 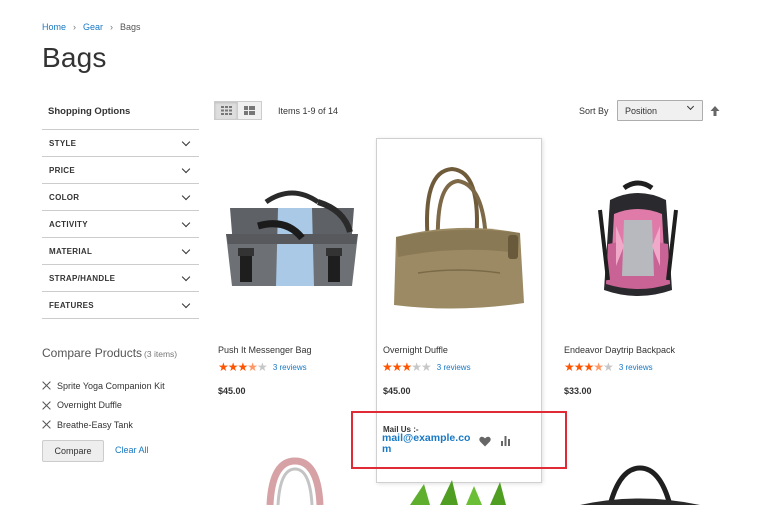 I want to click on filter-material: MATERIAL, so click(x=120, y=251).